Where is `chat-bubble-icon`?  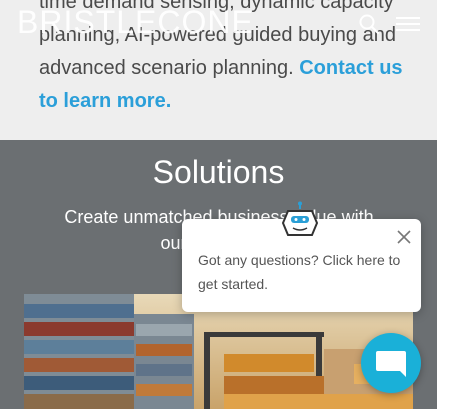 chat-bubble-icon is located at coordinates (391, 364).